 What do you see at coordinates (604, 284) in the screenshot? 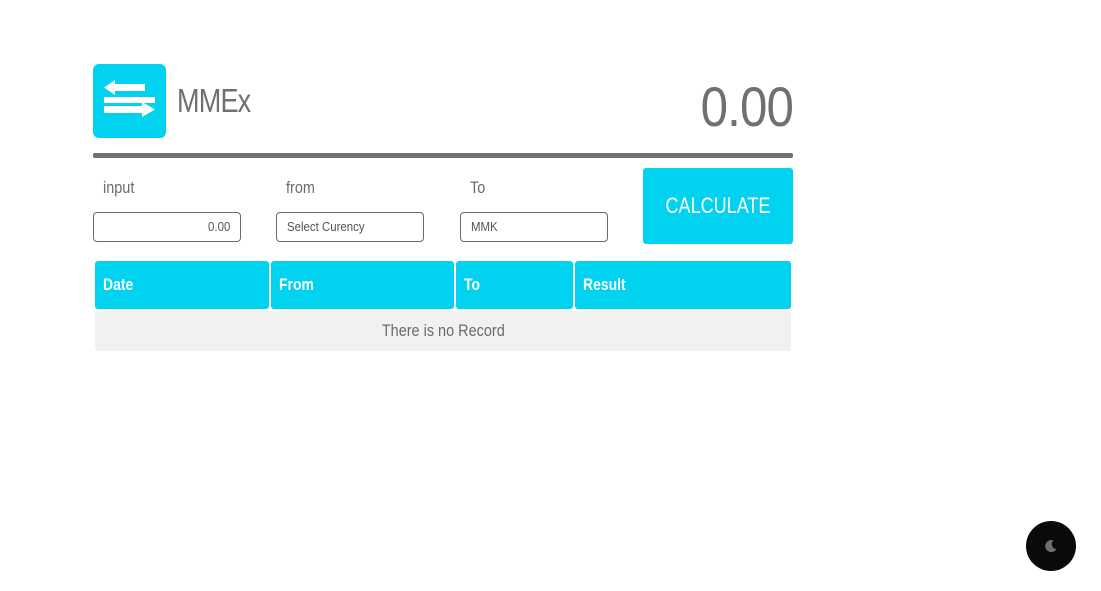
I see `column-header-result-label: Result` at bounding box center [604, 284].